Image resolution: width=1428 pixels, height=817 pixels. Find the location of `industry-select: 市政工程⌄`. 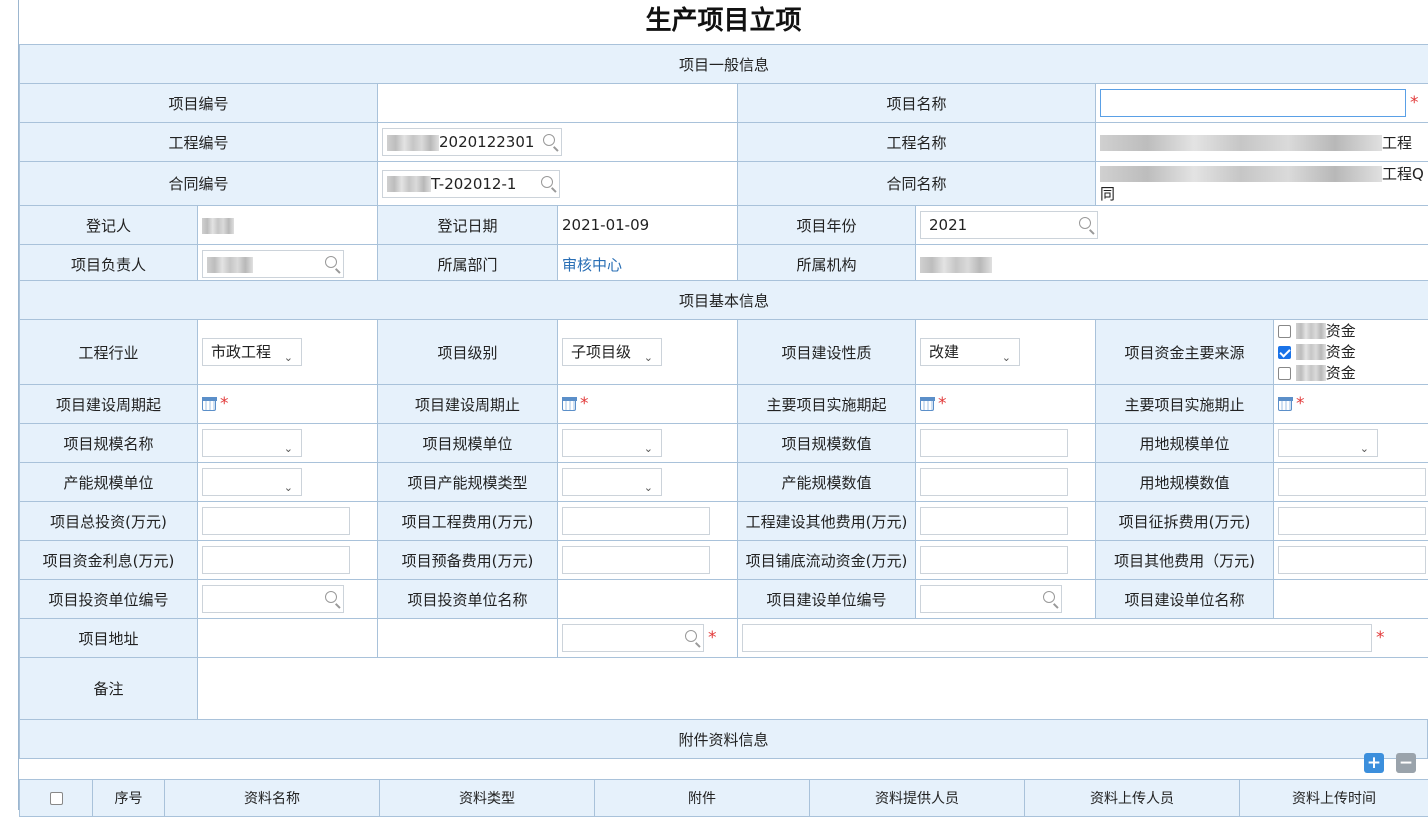

industry-select: 市政工程⌄ is located at coordinates (252, 352).